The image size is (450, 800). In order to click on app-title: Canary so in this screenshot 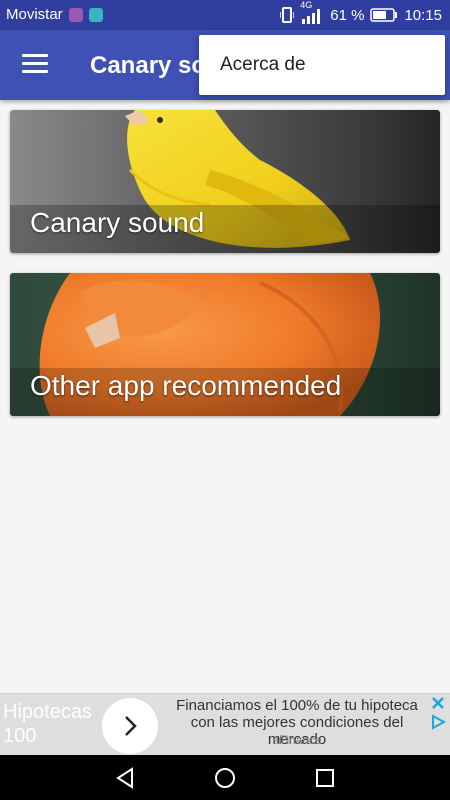, I will do `click(148, 65)`.